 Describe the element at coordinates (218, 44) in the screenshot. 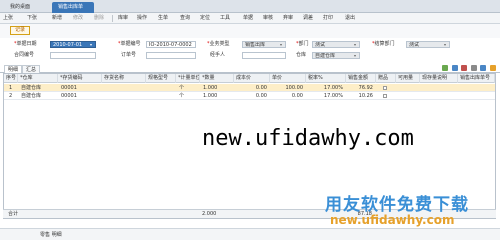

I see `biz-type-label: *业务类型` at that location.